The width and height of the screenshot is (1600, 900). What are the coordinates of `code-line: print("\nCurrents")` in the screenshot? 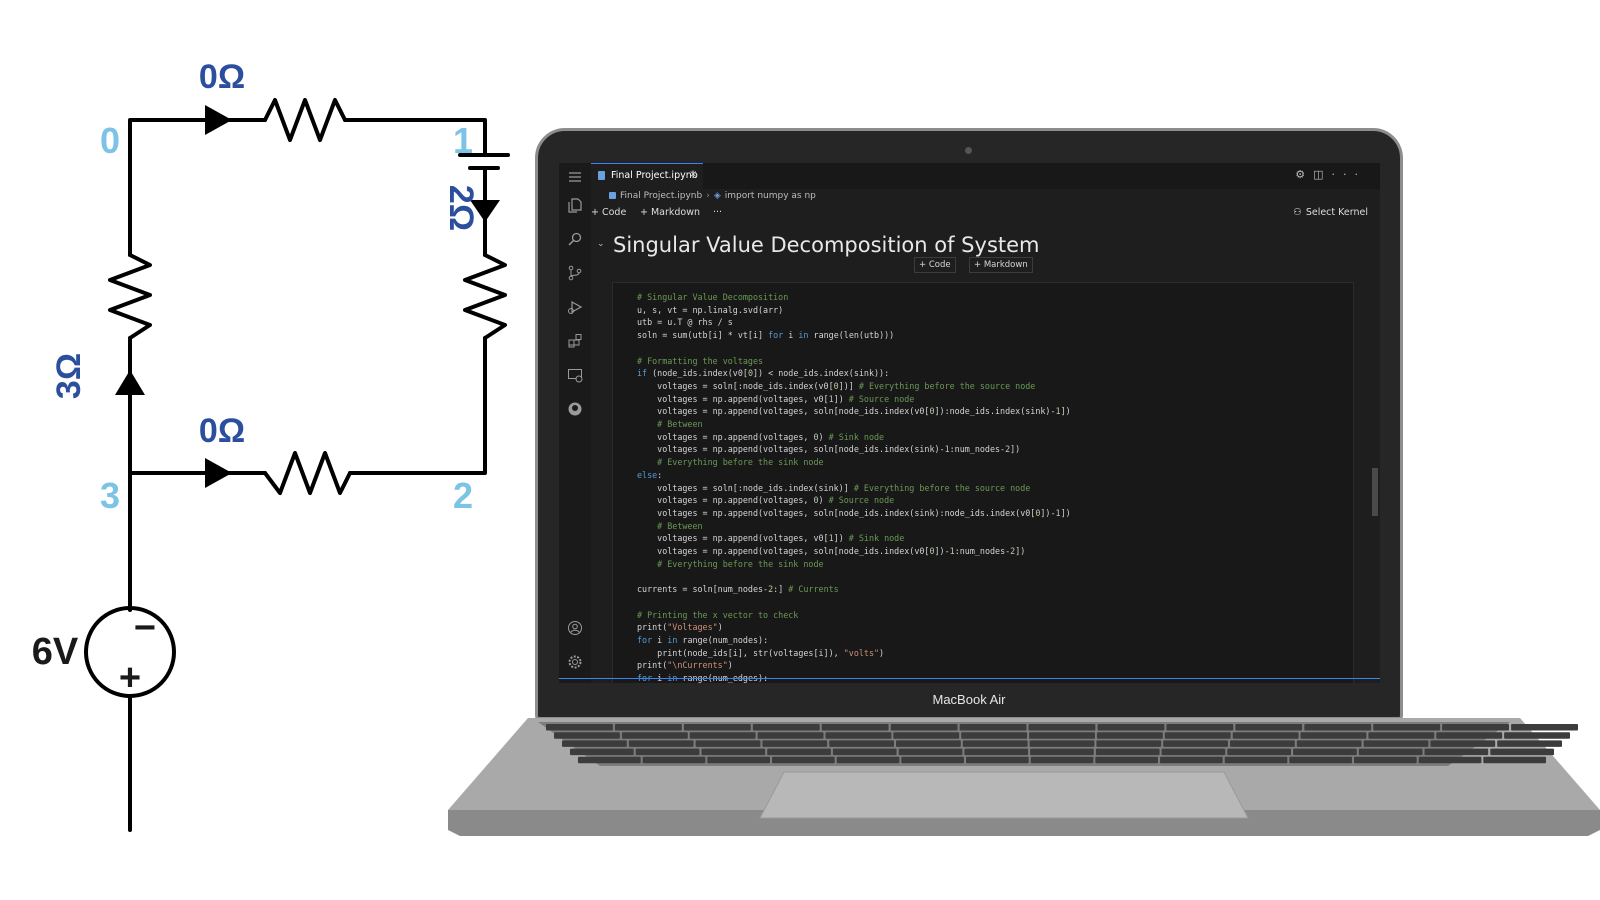 It's located at (685, 665).